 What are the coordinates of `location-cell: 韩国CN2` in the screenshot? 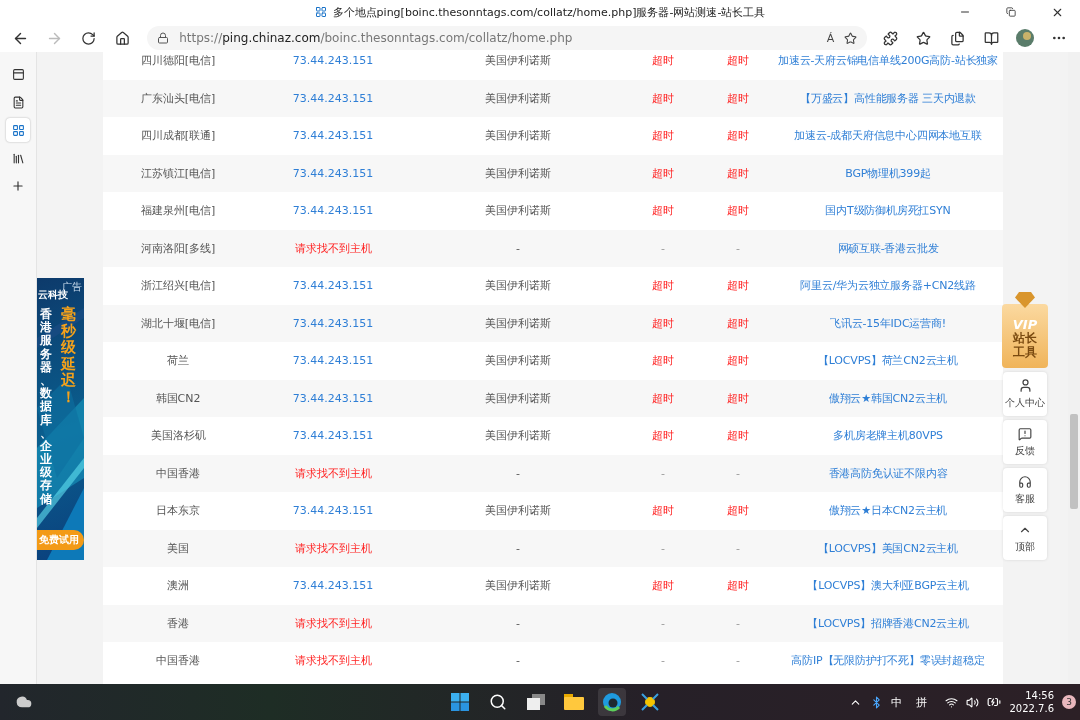 It's located at (178, 398).